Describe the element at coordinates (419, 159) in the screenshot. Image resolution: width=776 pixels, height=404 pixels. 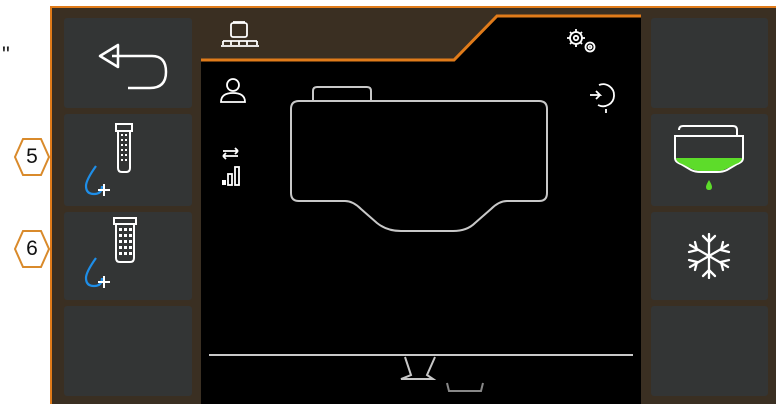
I see `tank-outline-icon` at that location.